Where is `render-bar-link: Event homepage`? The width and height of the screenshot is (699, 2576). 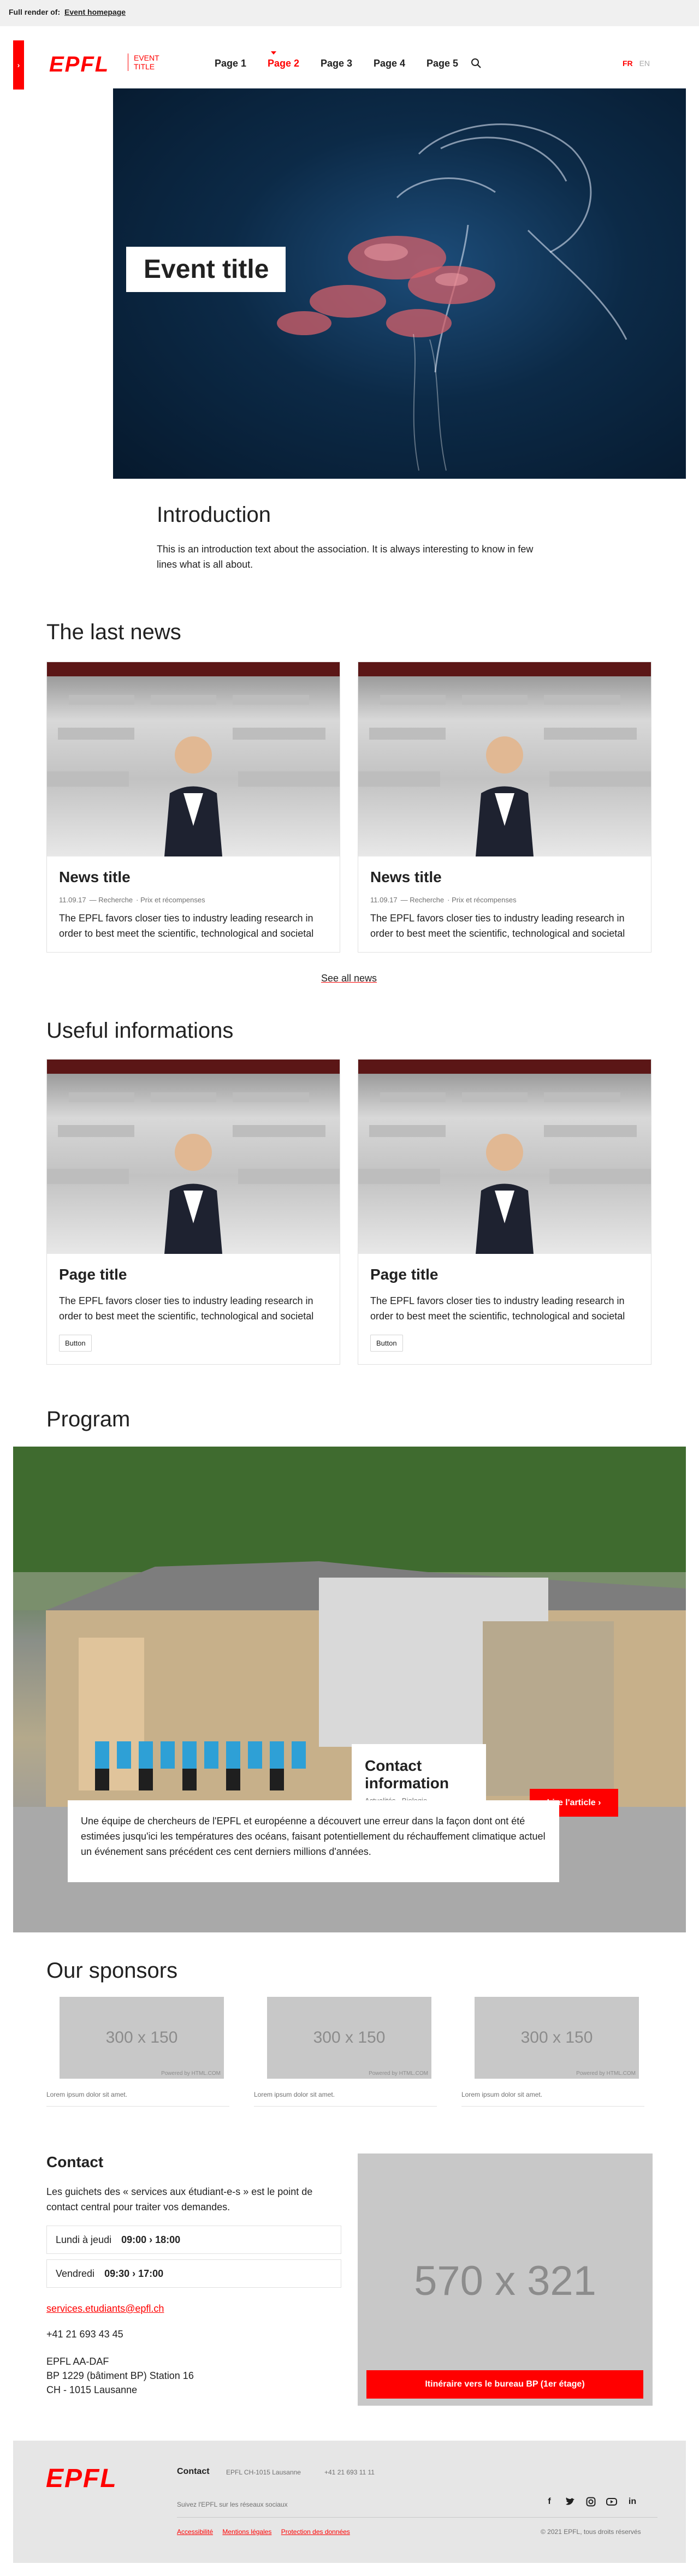 render-bar-link: Event homepage is located at coordinates (95, 12).